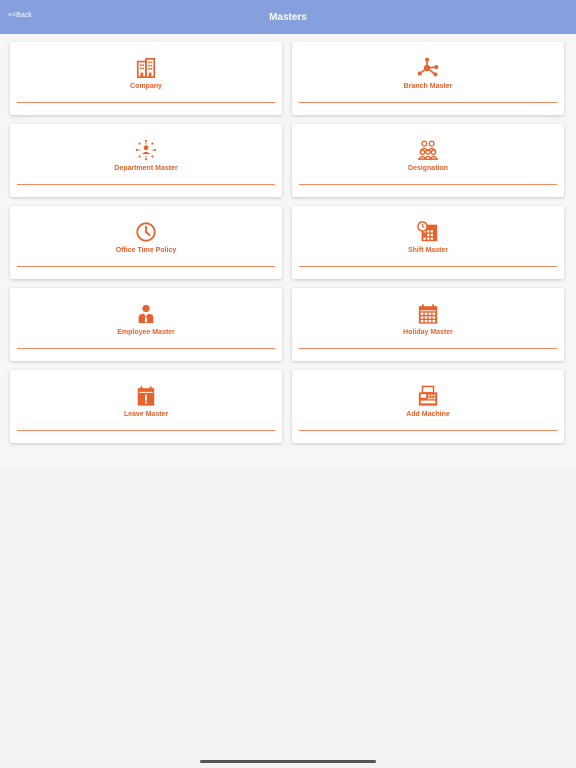 The image size is (576, 768). What do you see at coordinates (146, 396) in the screenshot?
I see `calendar-alert-icon` at bounding box center [146, 396].